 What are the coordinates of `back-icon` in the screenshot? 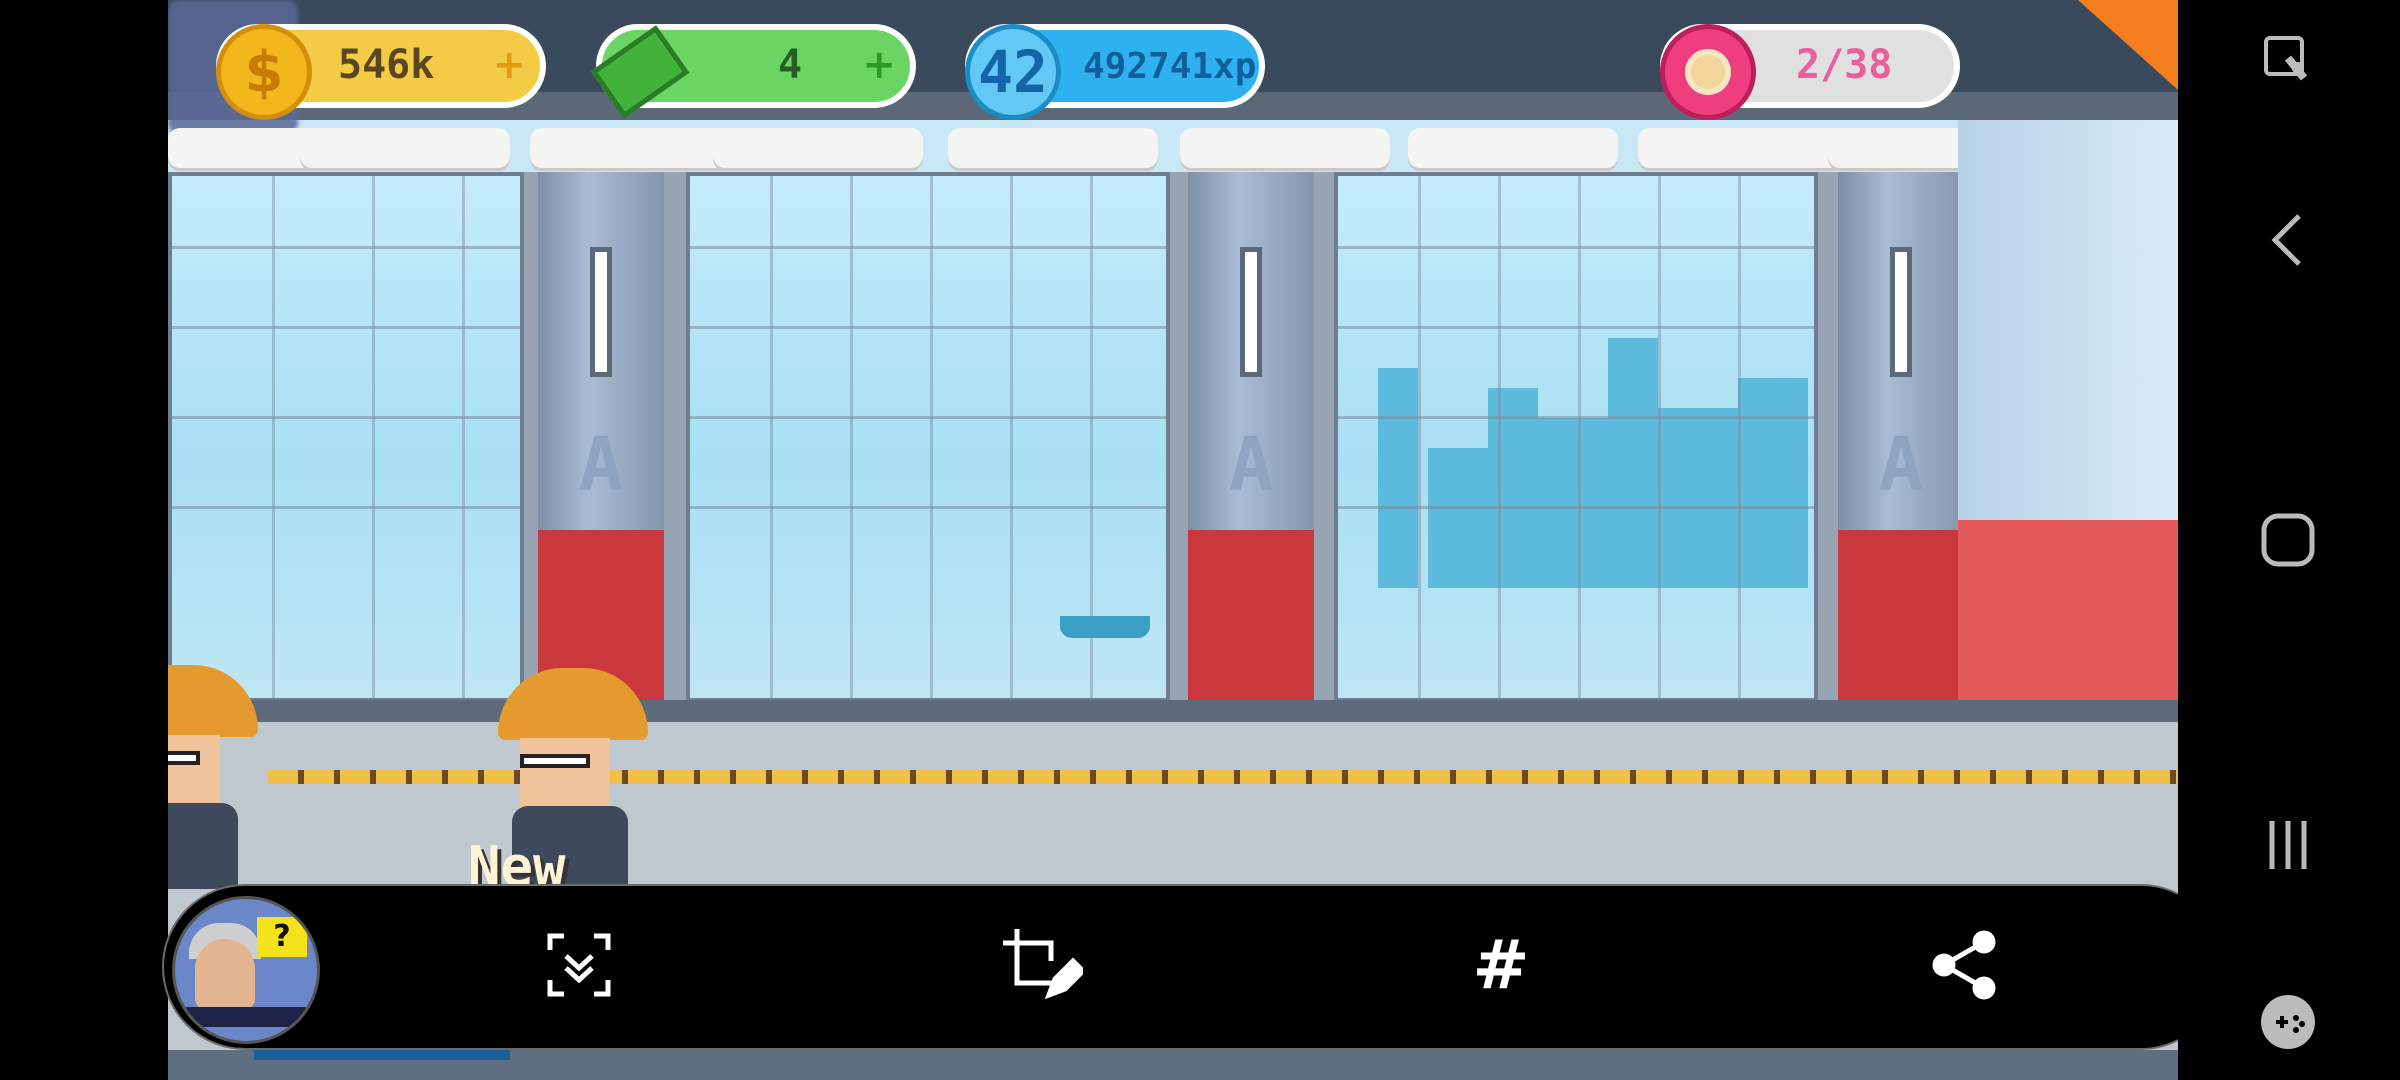 It's located at (2288, 240).